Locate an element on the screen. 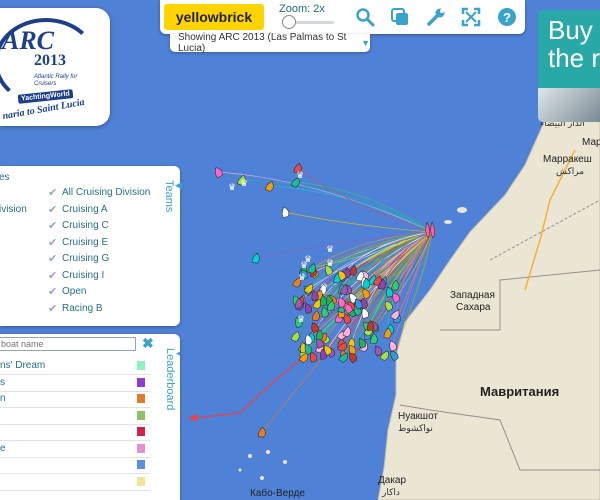  team-filter-label: All Cruising Division is located at coordinates (106, 192).